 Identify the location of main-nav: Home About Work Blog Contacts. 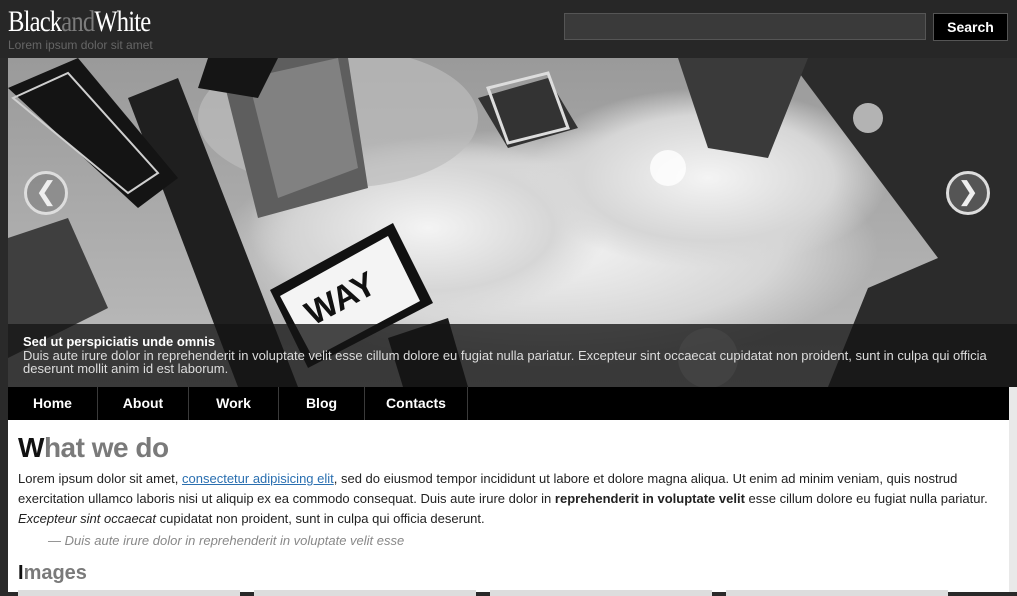
(512, 403).